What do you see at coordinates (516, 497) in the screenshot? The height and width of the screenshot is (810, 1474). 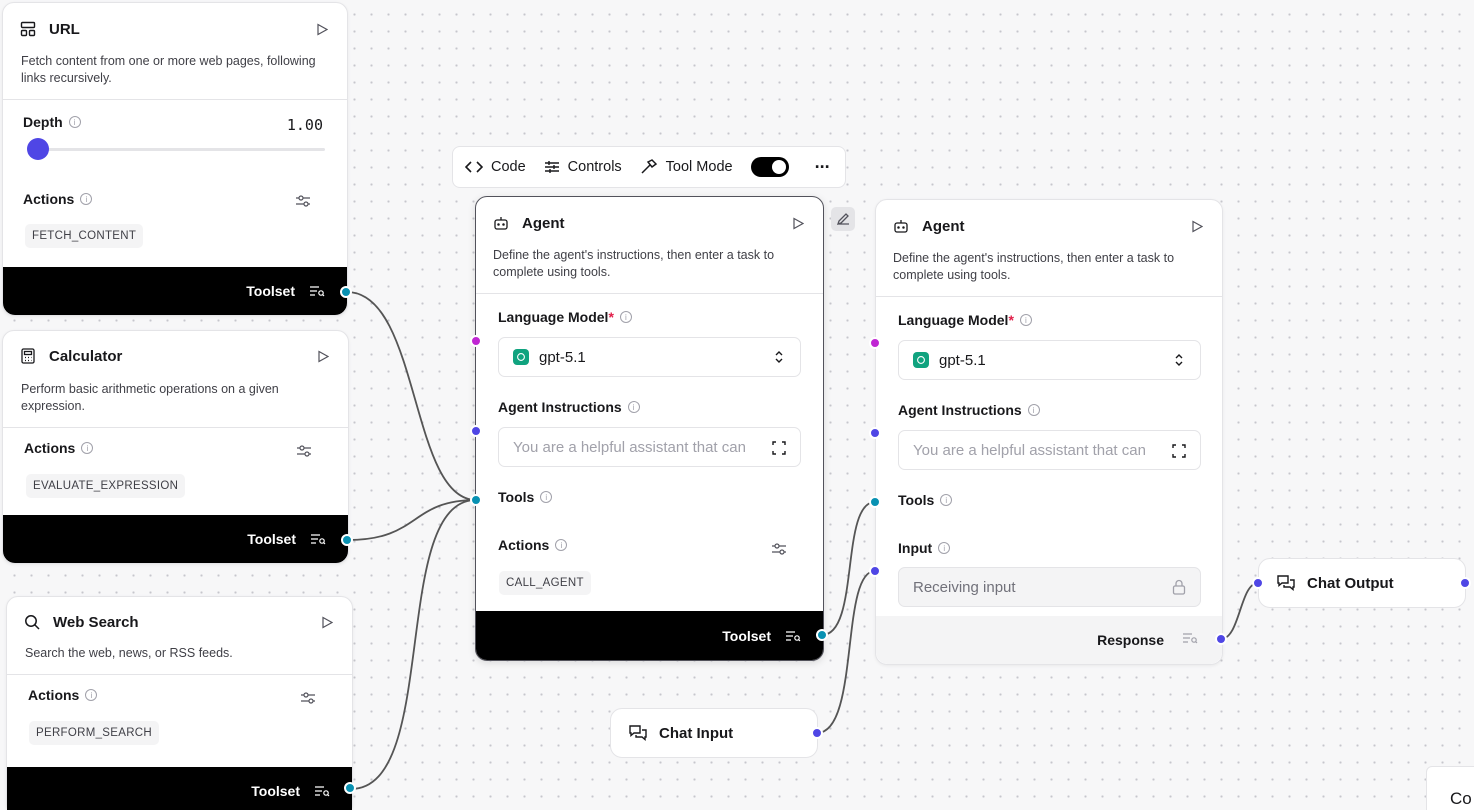 I see `tools-label-text: Tools` at bounding box center [516, 497].